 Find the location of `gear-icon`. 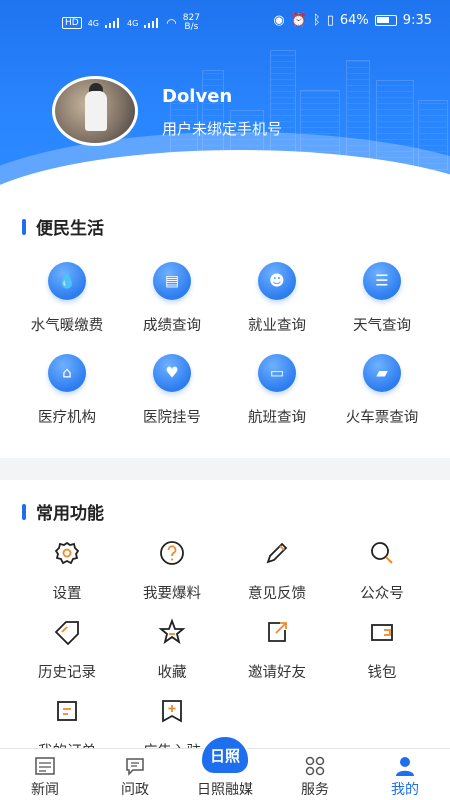

gear-icon is located at coordinates (67, 553).